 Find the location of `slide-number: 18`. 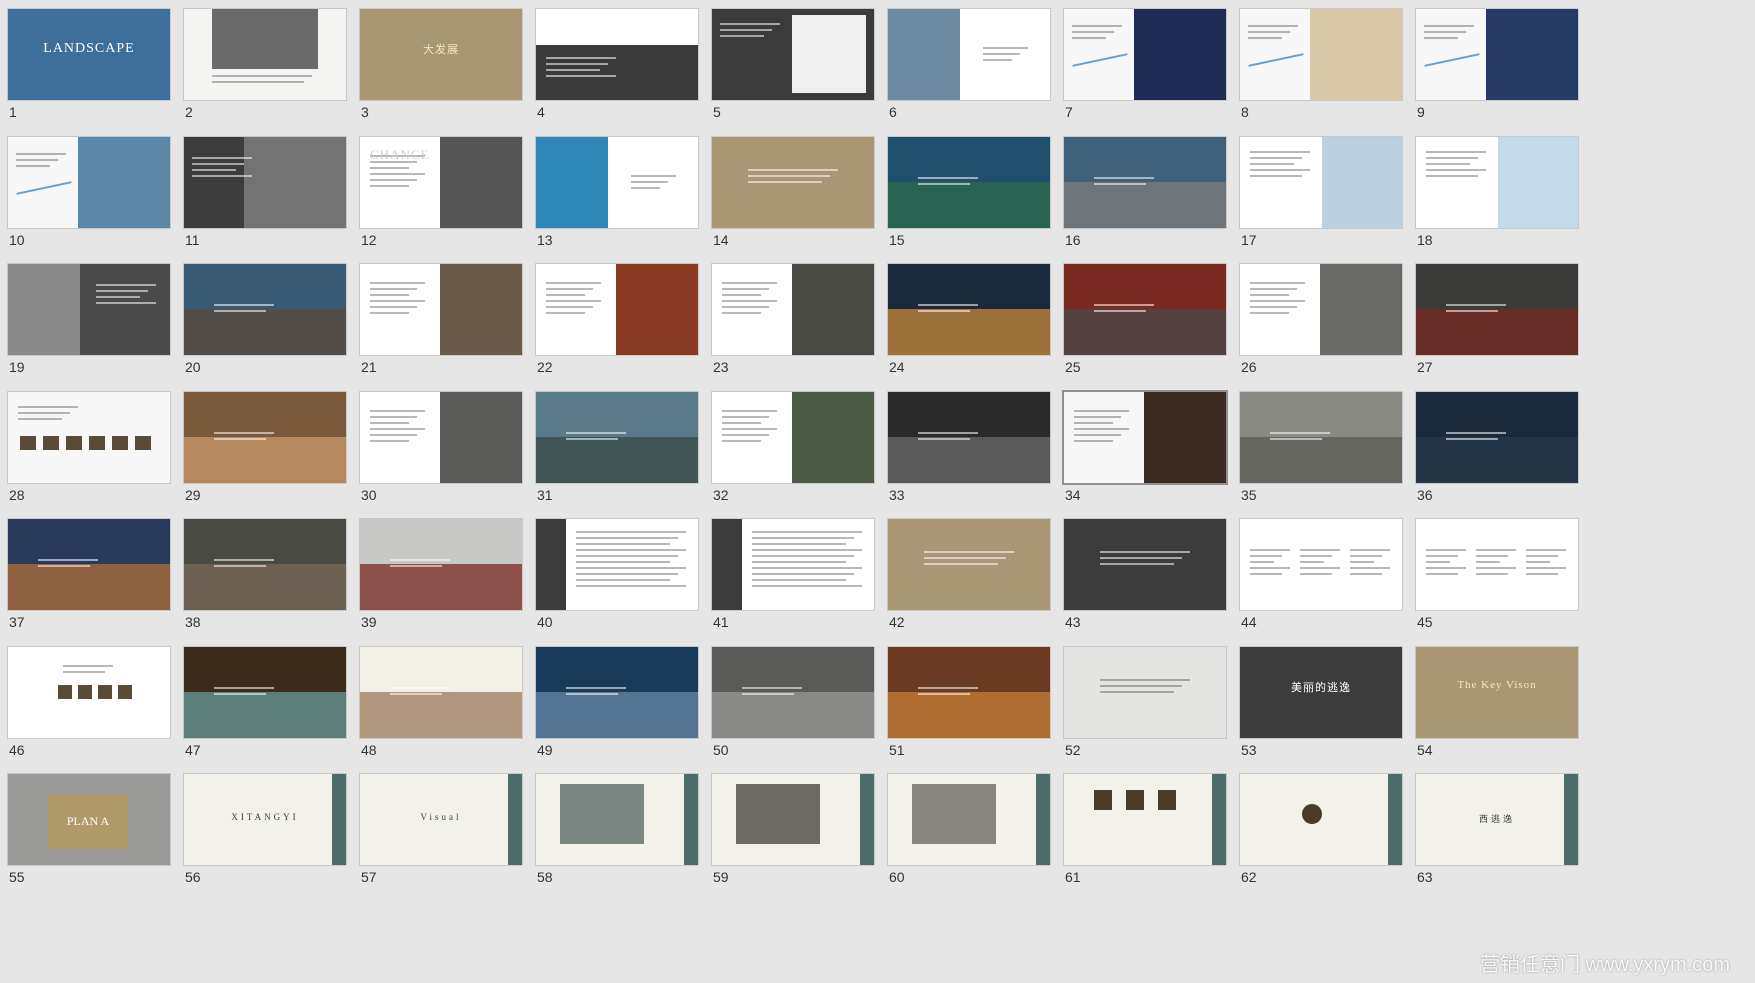

slide-number: 18 is located at coordinates (1425, 239).